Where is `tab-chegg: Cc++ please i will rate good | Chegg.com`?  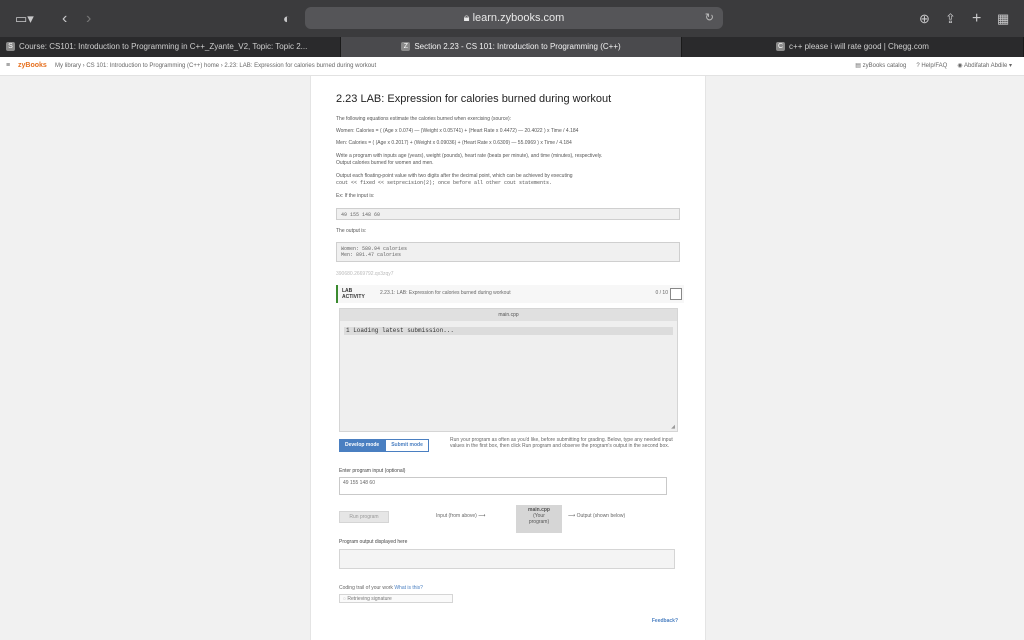 tab-chegg: Cc++ please i will rate good | Chegg.com is located at coordinates (853, 47).